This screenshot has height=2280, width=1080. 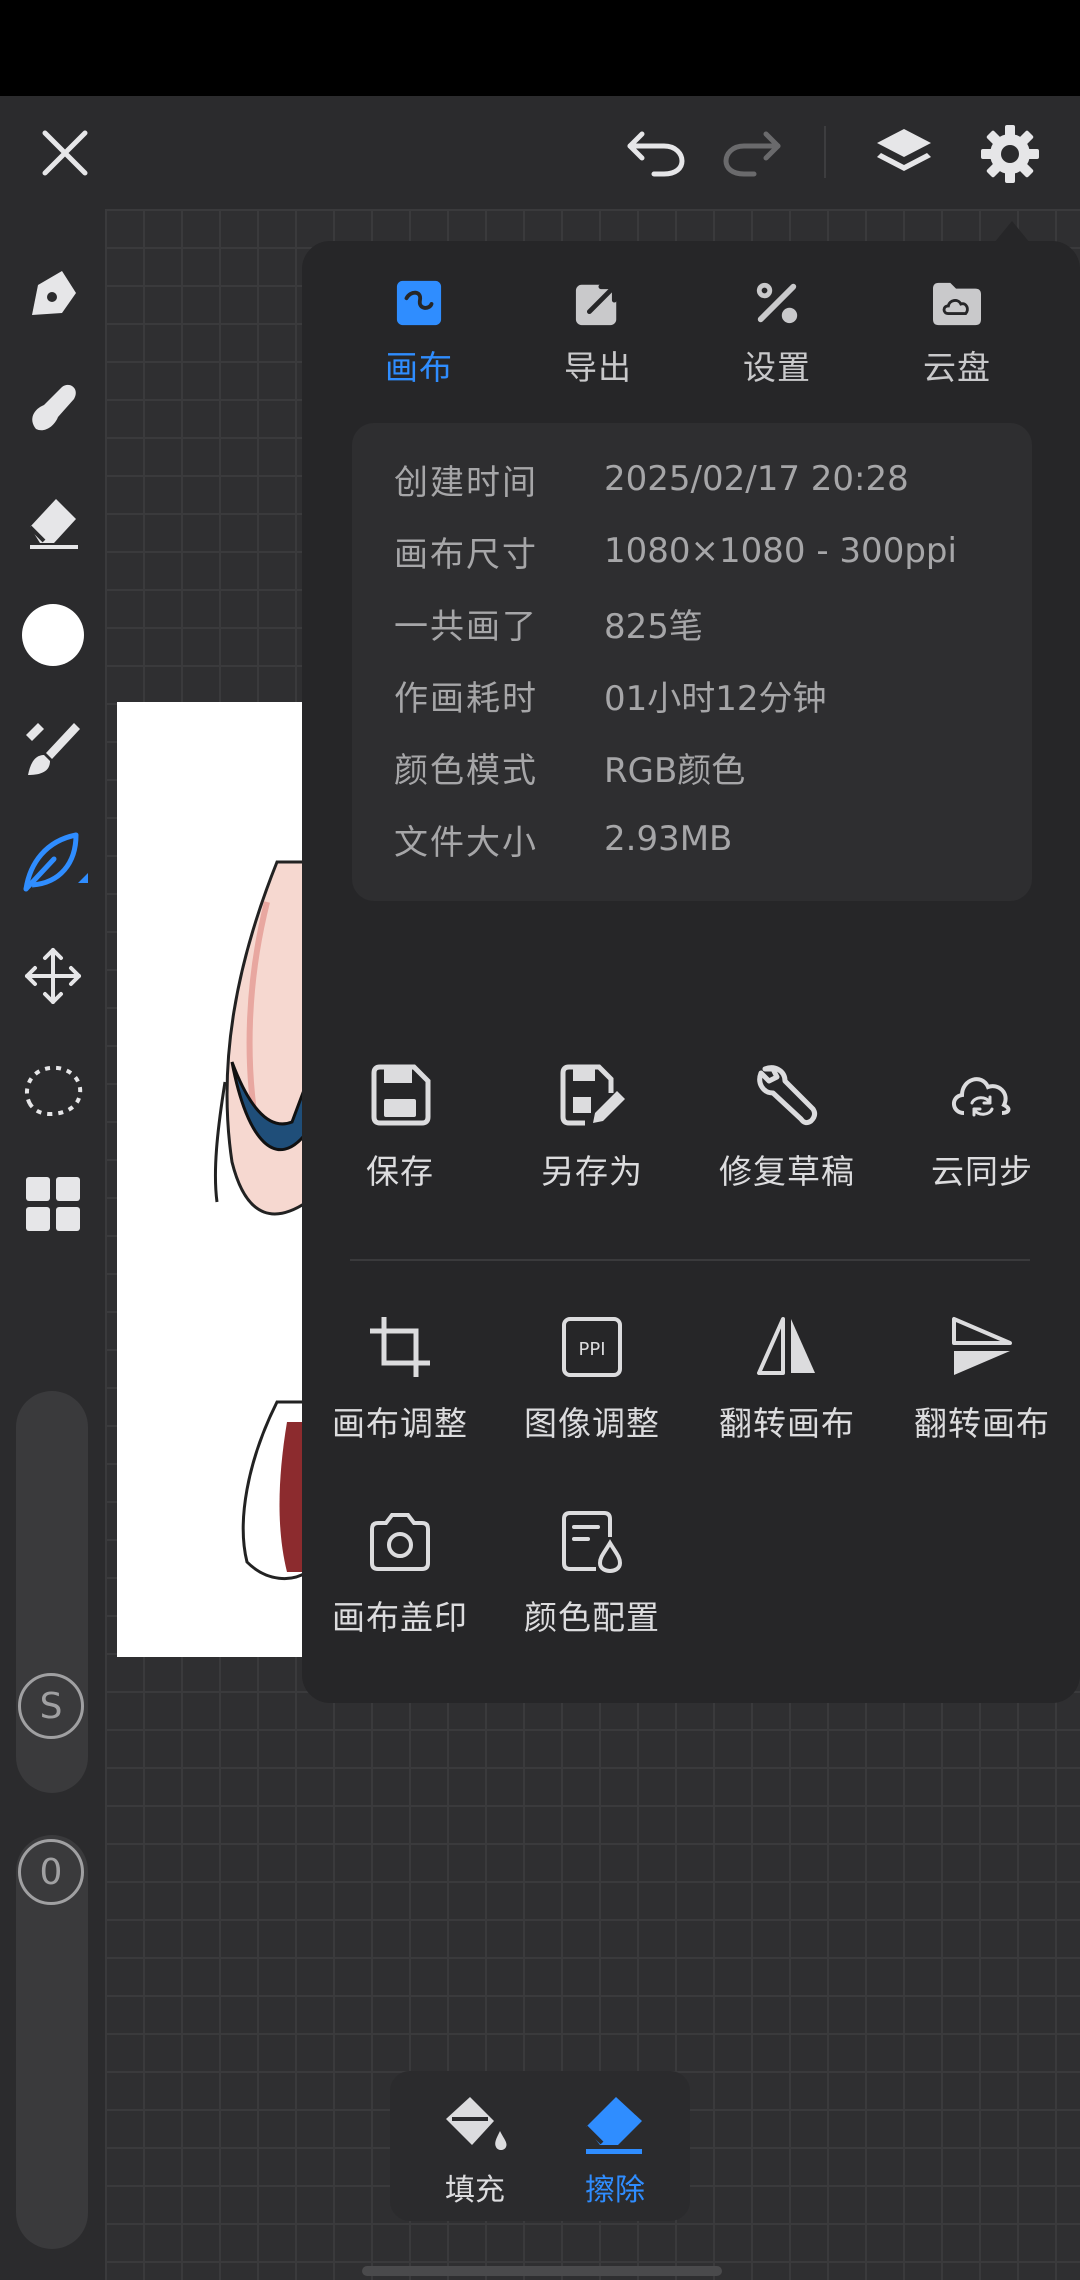 I want to click on bottom-tool-label: 擦除, so click(x=615, y=2190).